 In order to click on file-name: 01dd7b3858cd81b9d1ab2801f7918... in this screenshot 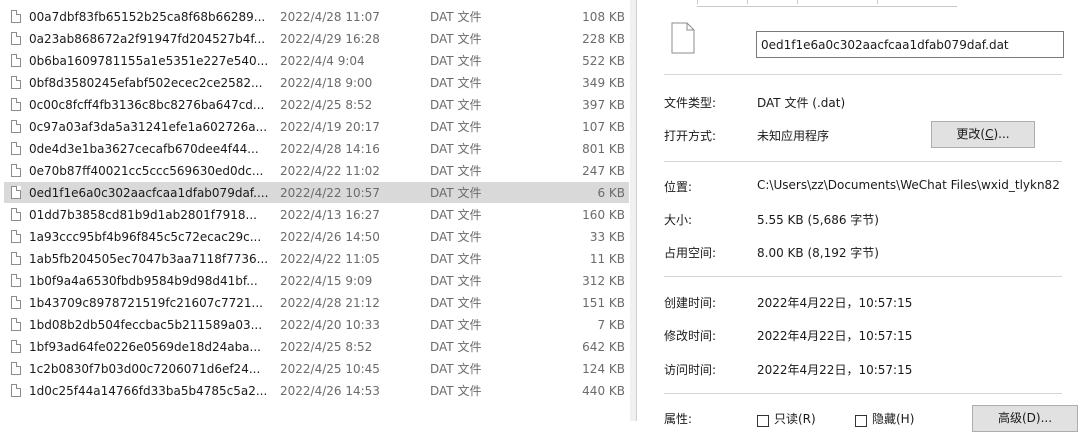, I will do `click(143, 214)`.